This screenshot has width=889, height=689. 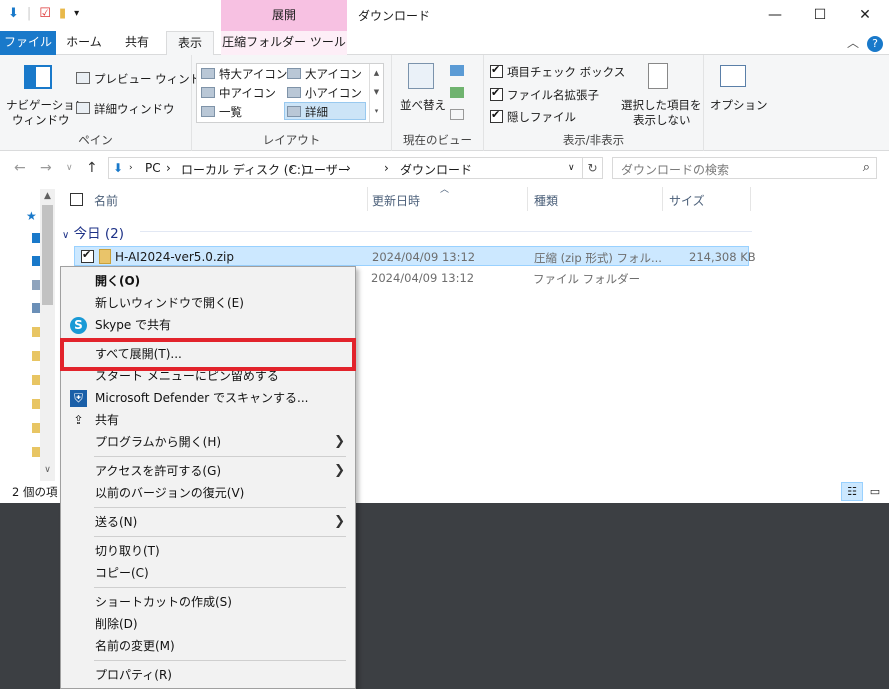 What do you see at coordinates (323, 74) in the screenshot?
I see `layout-large: 大アイコン` at bounding box center [323, 74].